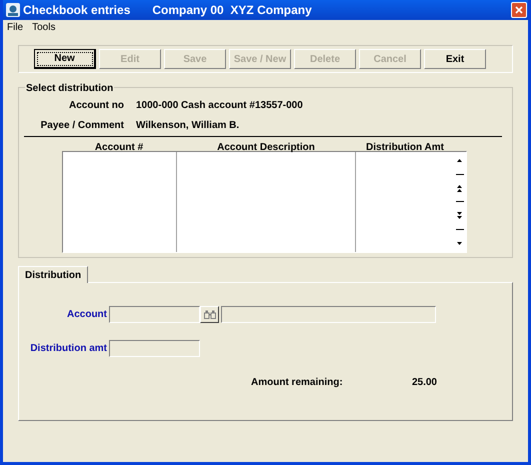 This screenshot has width=531, height=465. What do you see at coordinates (328, 314) in the screenshot?
I see `account-description-field` at bounding box center [328, 314].